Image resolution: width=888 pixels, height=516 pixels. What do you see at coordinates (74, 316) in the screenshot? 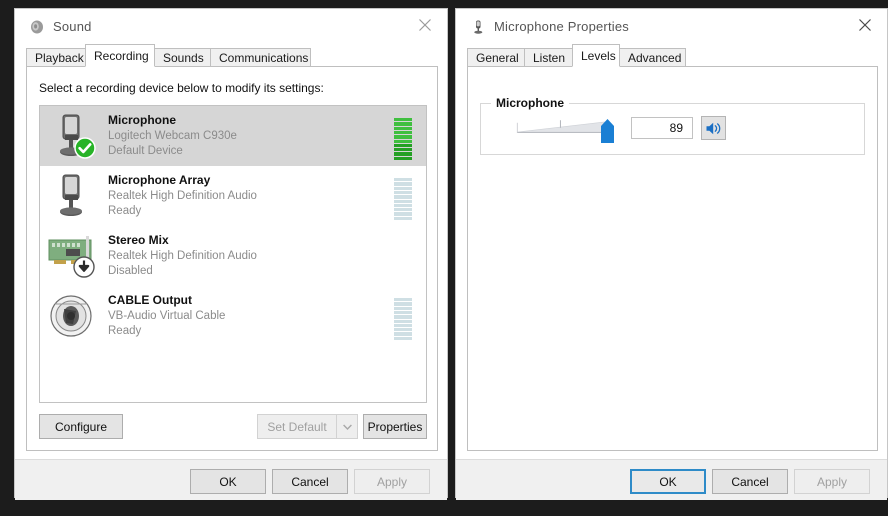
I see `speaker-cone-icon` at bounding box center [74, 316].